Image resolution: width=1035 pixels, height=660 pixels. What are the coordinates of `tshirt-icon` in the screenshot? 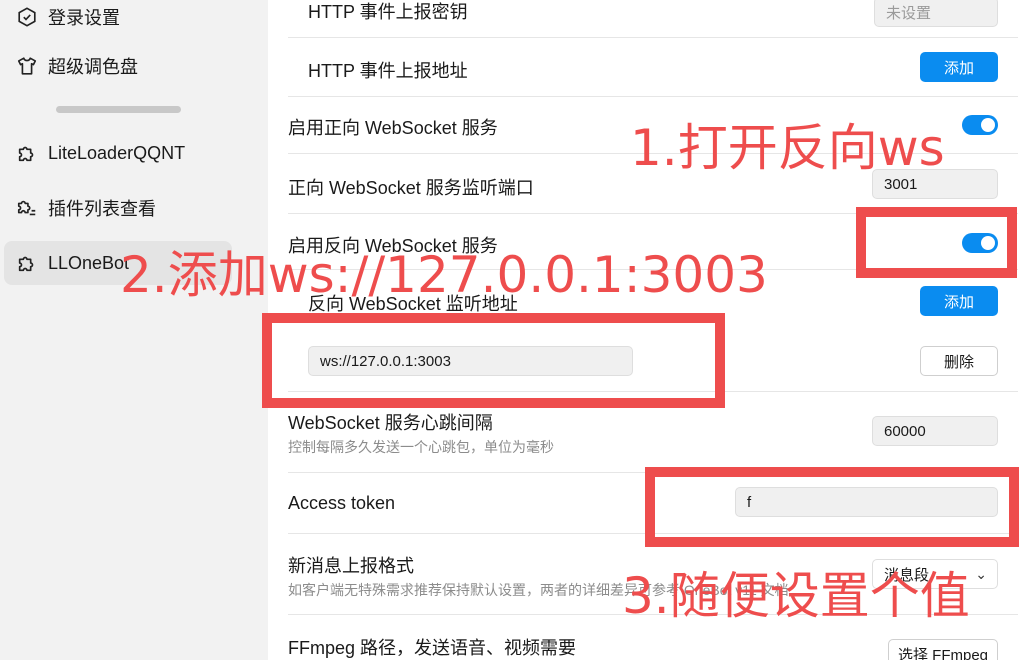 It's located at (27, 66).